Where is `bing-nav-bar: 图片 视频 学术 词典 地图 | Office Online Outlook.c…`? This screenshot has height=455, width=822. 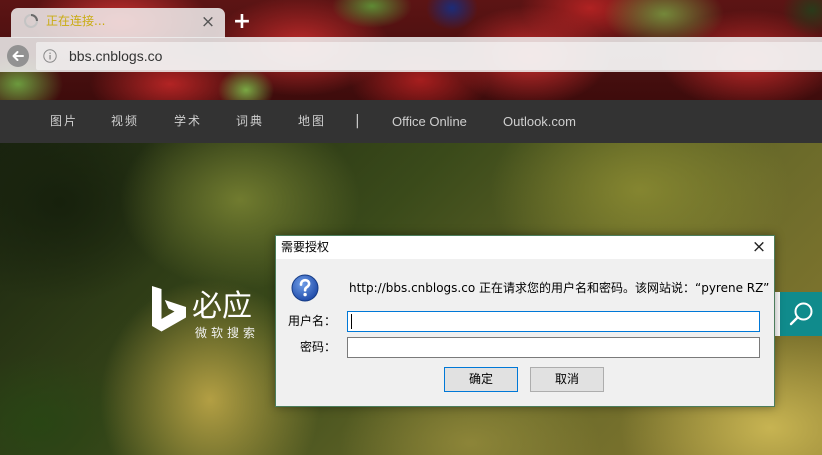
bing-nav-bar: 图片 视频 学术 词典 地图 | Office Online Outlook.c… is located at coordinates (411, 121).